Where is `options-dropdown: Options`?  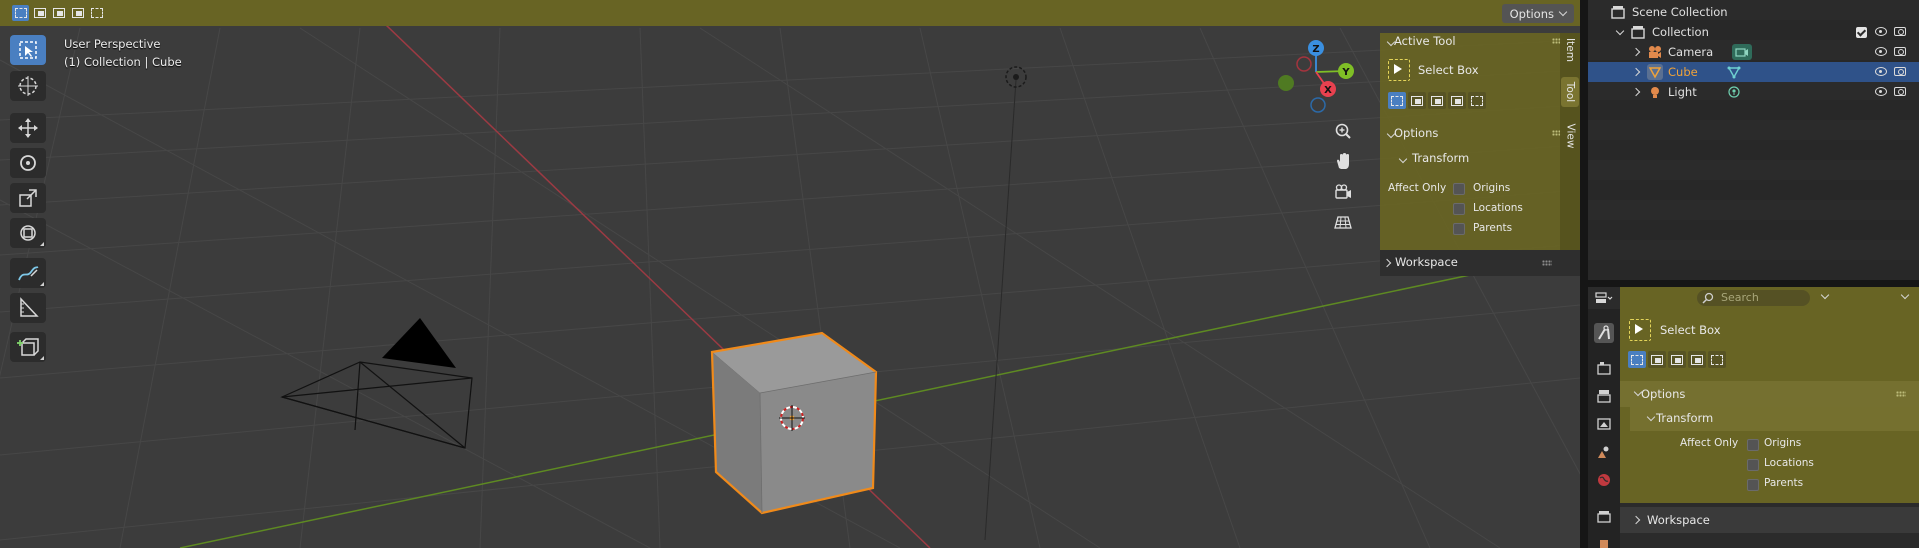
options-dropdown: Options is located at coordinates (1537, 13).